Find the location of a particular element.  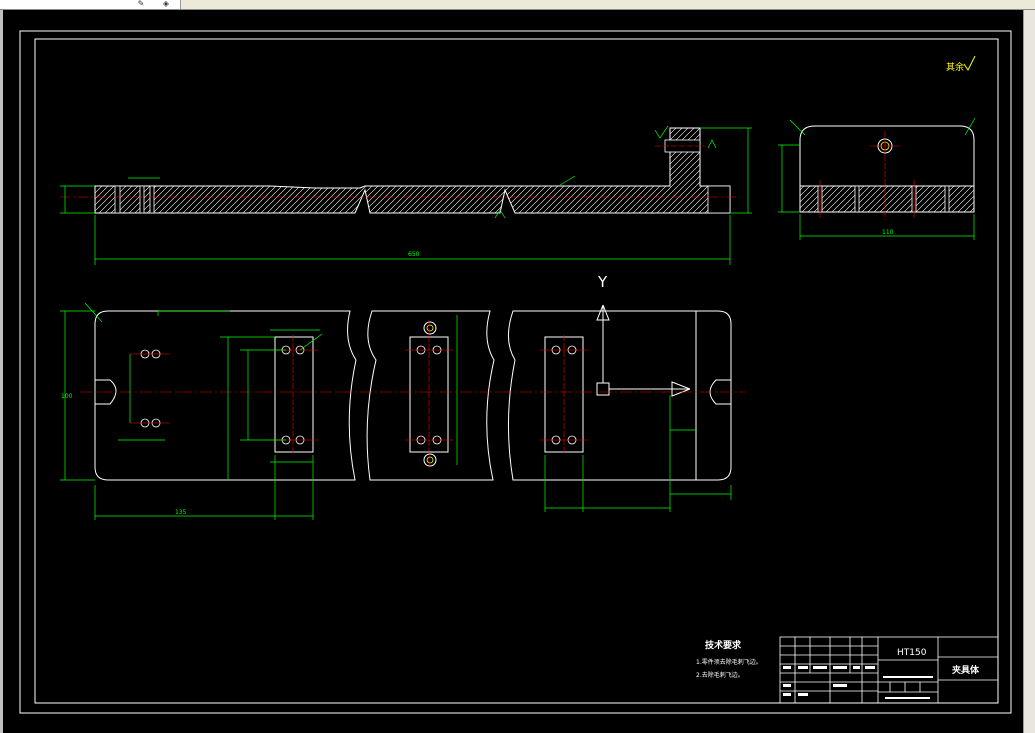

application-toolbar: ✎ ◈ is located at coordinates (517, 5).